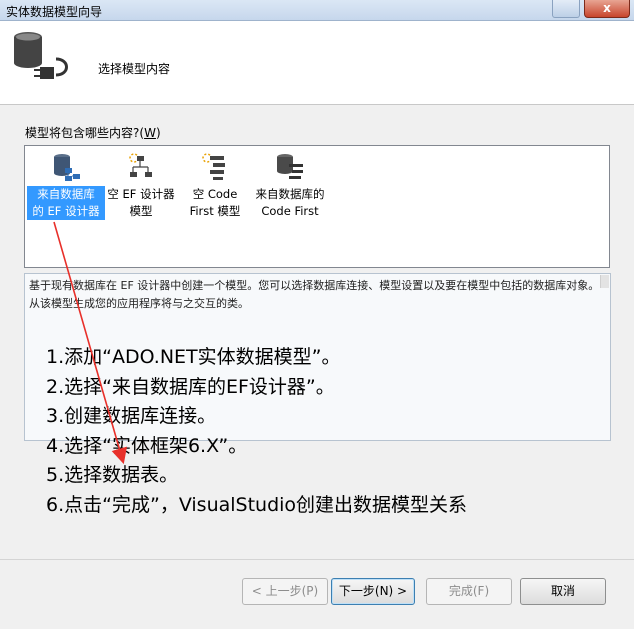 Image resolution: width=634 pixels, height=629 pixels. What do you see at coordinates (563, 591) in the screenshot?
I see `cancel-button: 取消` at bounding box center [563, 591].